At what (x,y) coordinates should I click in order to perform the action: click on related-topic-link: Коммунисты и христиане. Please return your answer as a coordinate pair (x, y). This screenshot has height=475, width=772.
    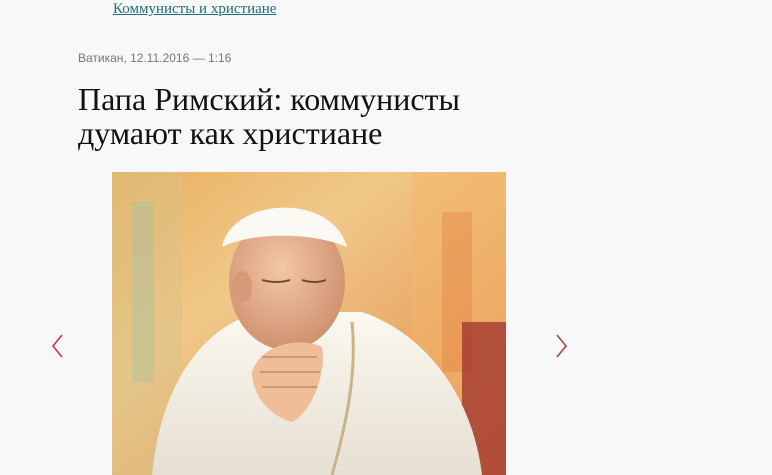
    Looking at the image, I should click on (194, 9).